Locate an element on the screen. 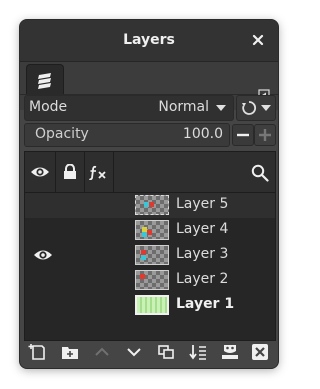 The width and height of the screenshot is (320, 389). opacity-increase-button is located at coordinates (265, 135).